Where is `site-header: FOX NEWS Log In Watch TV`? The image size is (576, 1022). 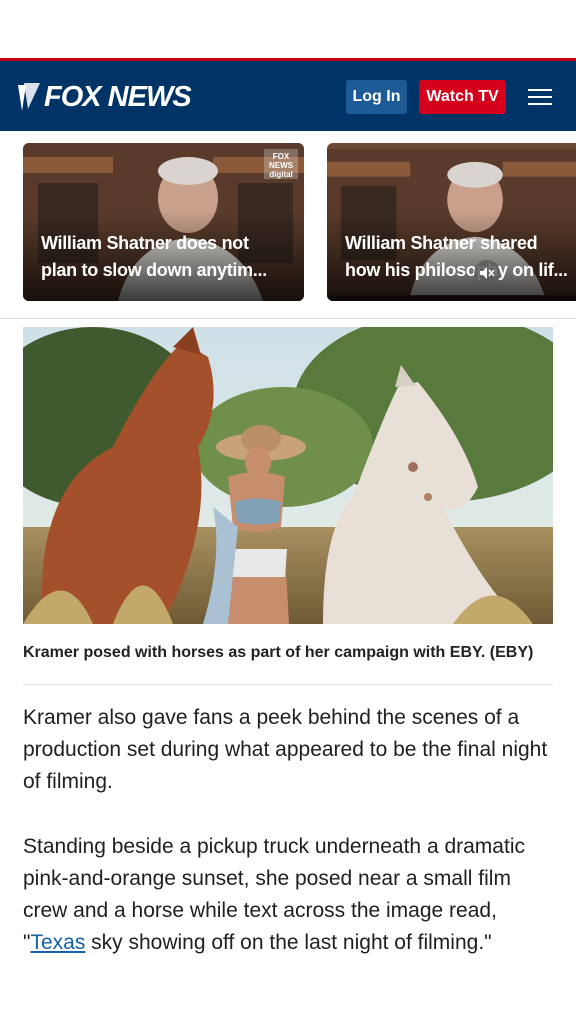 site-header: FOX NEWS Log In Watch TV is located at coordinates (288, 94).